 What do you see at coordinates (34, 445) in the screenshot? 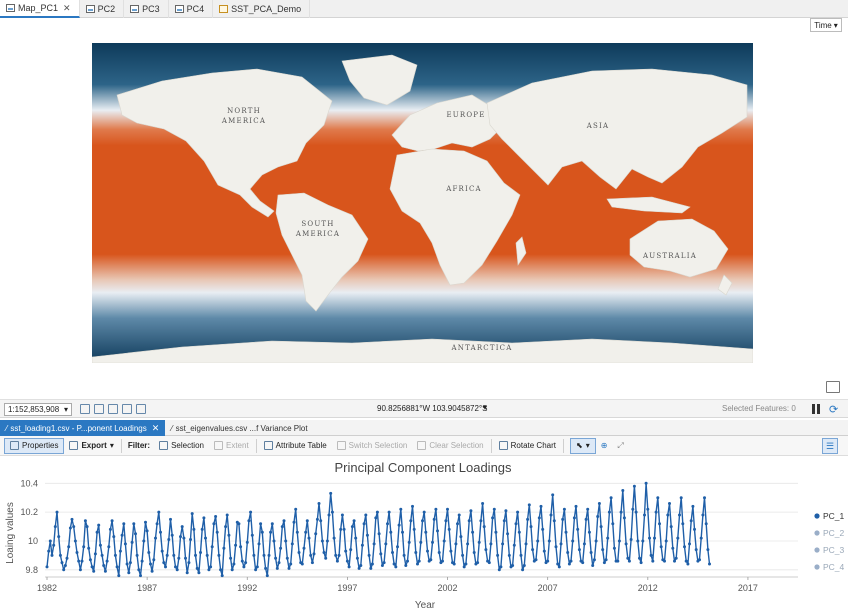
I see `properties-button: Properties` at bounding box center [34, 445].